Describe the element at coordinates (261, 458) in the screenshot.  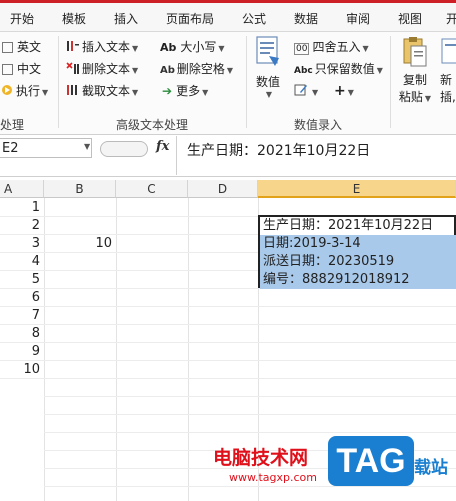
I see `watermark-site-name: 电脑技术网` at that location.